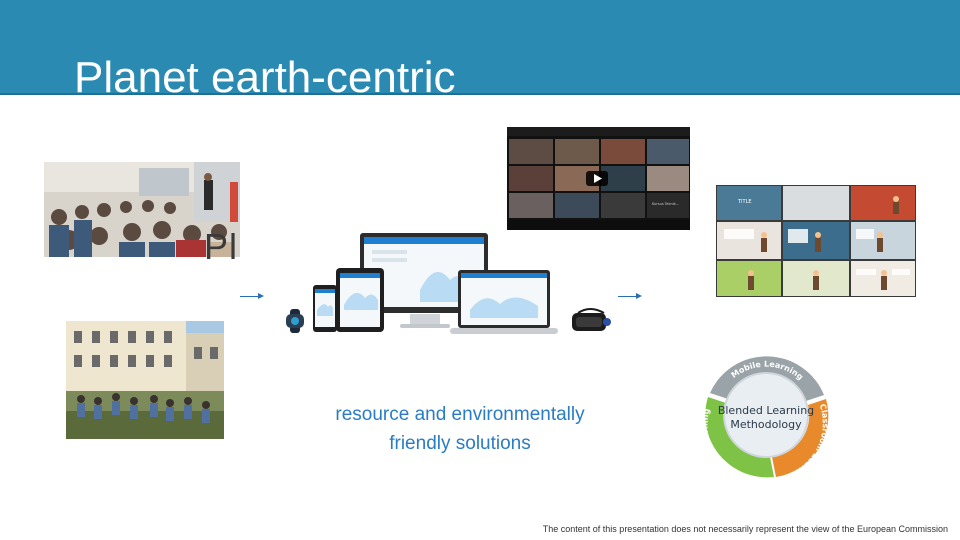 The width and height of the screenshot is (960, 540). What do you see at coordinates (460, 443) in the screenshot?
I see `caption-line-2: friendly solutions` at bounding box center [460, 443].